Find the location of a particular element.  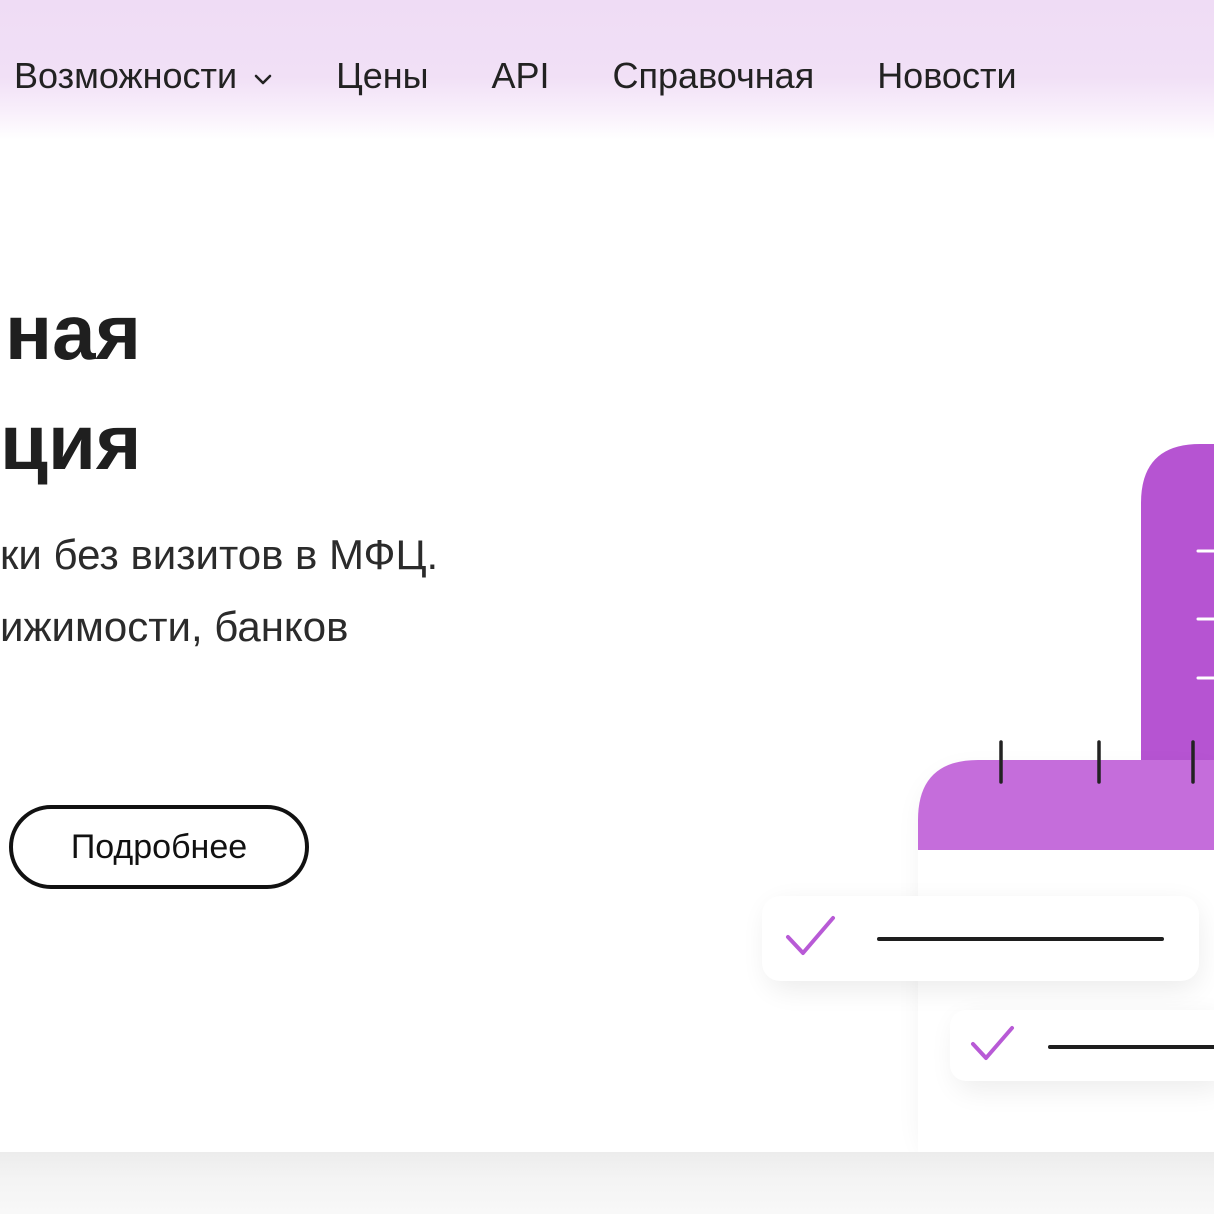

nav-item-help: Справочная is located at coordinates (714, 76).